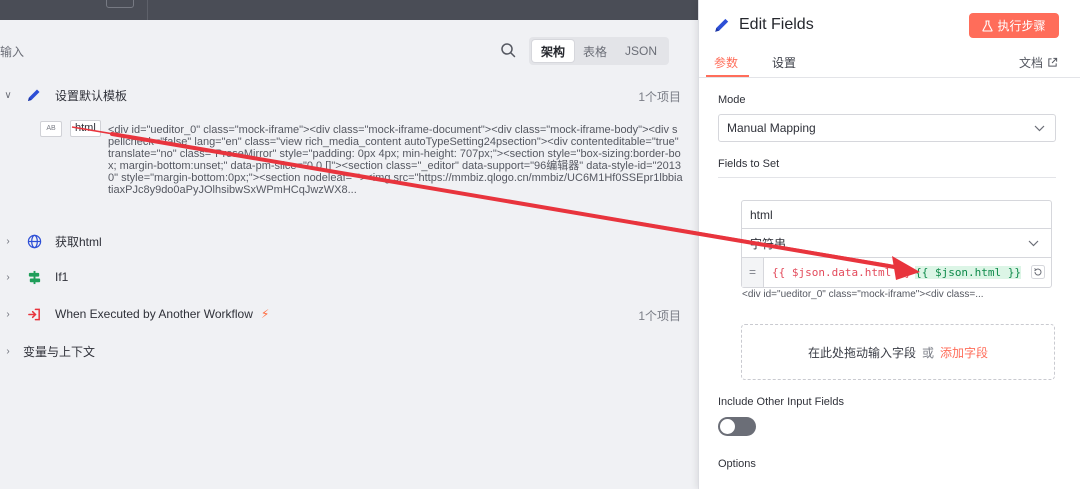 This screenshot has height=489, width=1080. I want to click on toggle-knob, so click(727, 426).